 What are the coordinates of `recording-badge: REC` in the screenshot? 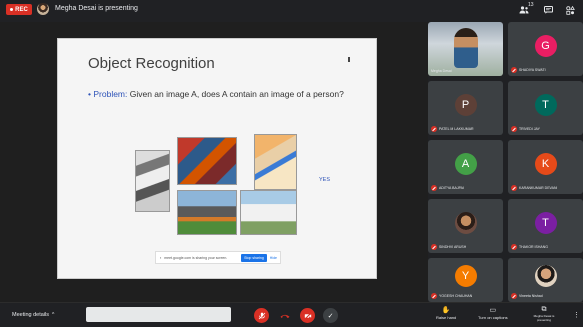 It's located at (19, 9).